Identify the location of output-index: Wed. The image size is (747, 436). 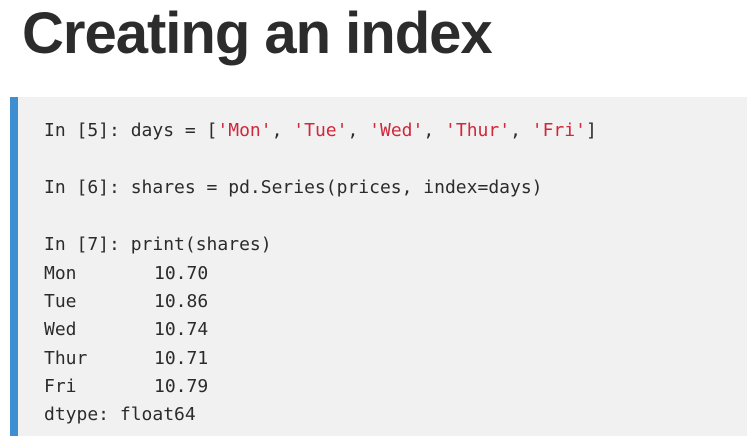
(60, 329).